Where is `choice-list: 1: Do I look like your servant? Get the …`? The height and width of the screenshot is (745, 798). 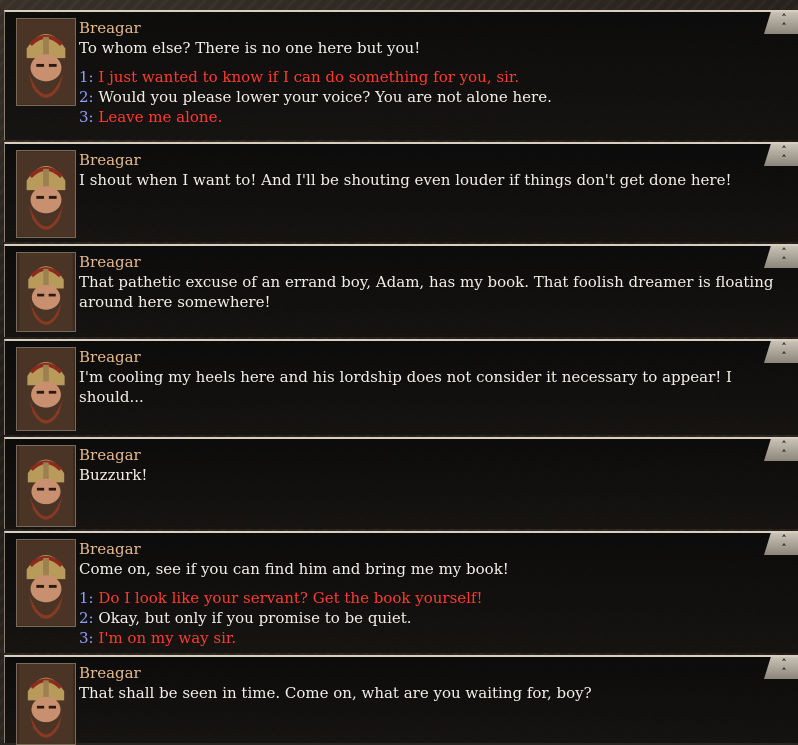
choice-list: 1: Do I look like your servant? Get the … is located at coordinates (433, 618).